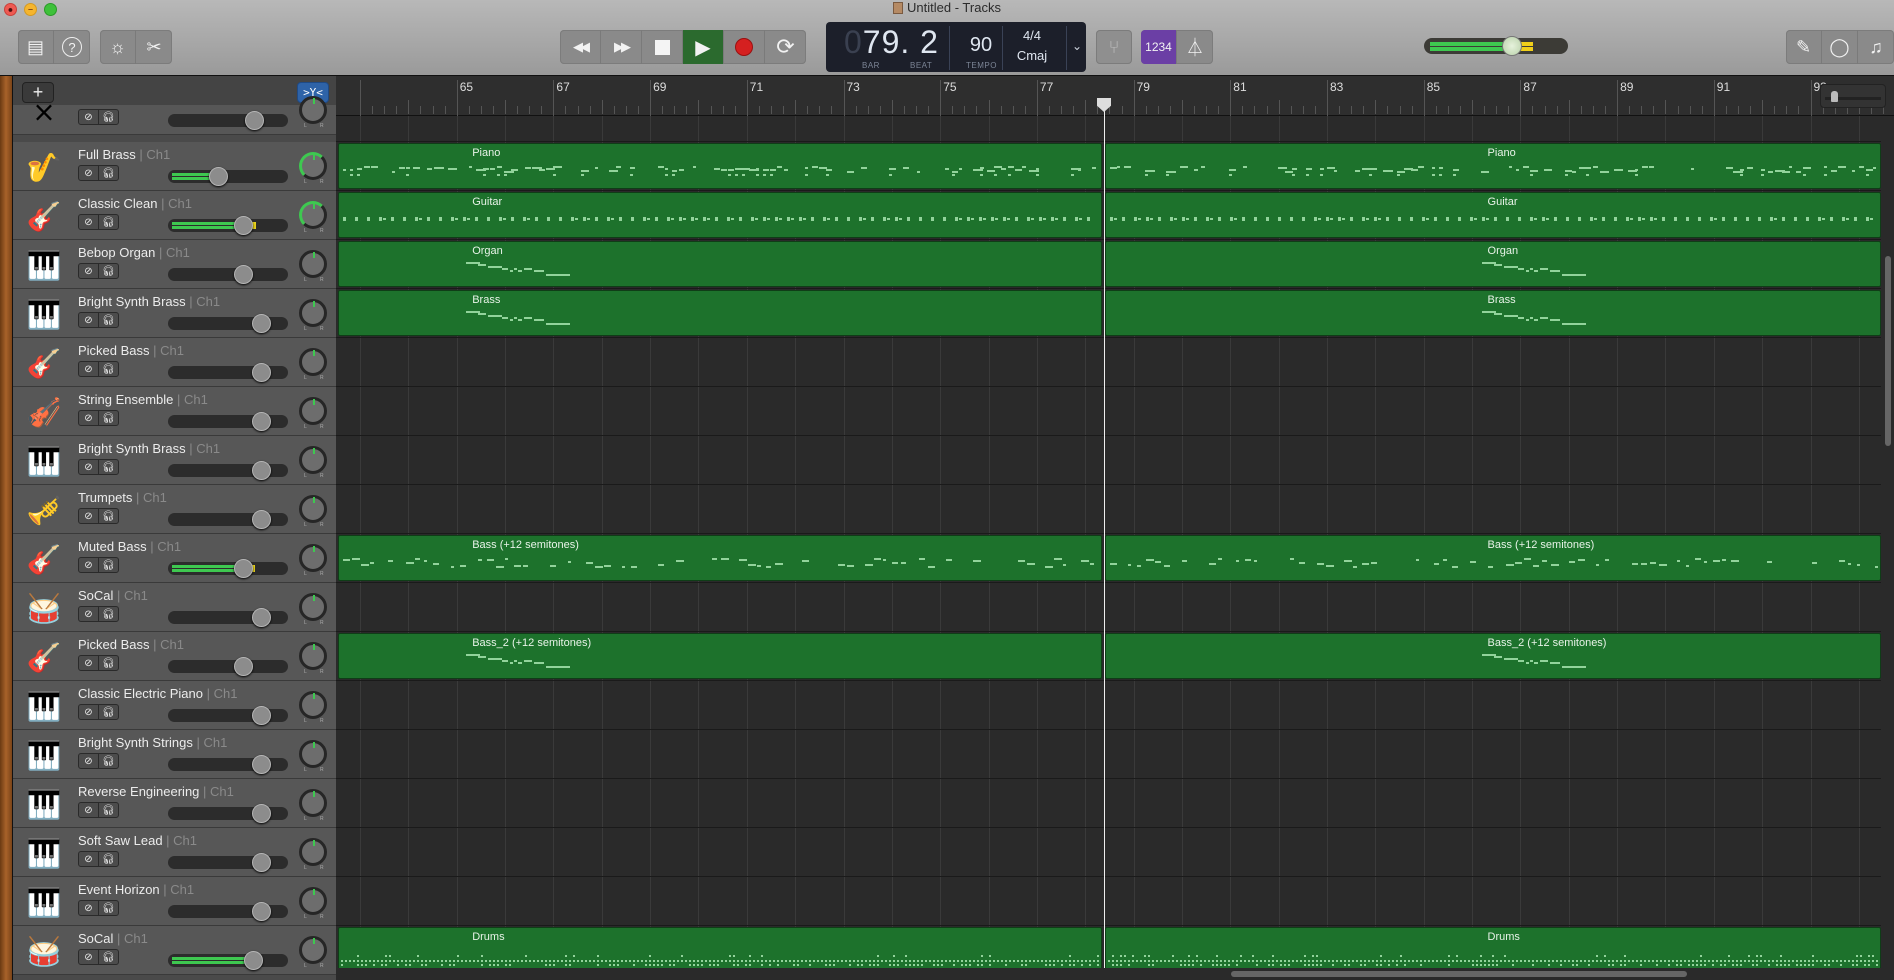 This screenshot has height=980, width=1894. Describe the element at coordinates (1077, 46) in the screenshot. I see `lcd-chevron-down-icon: ⌄` at that location.